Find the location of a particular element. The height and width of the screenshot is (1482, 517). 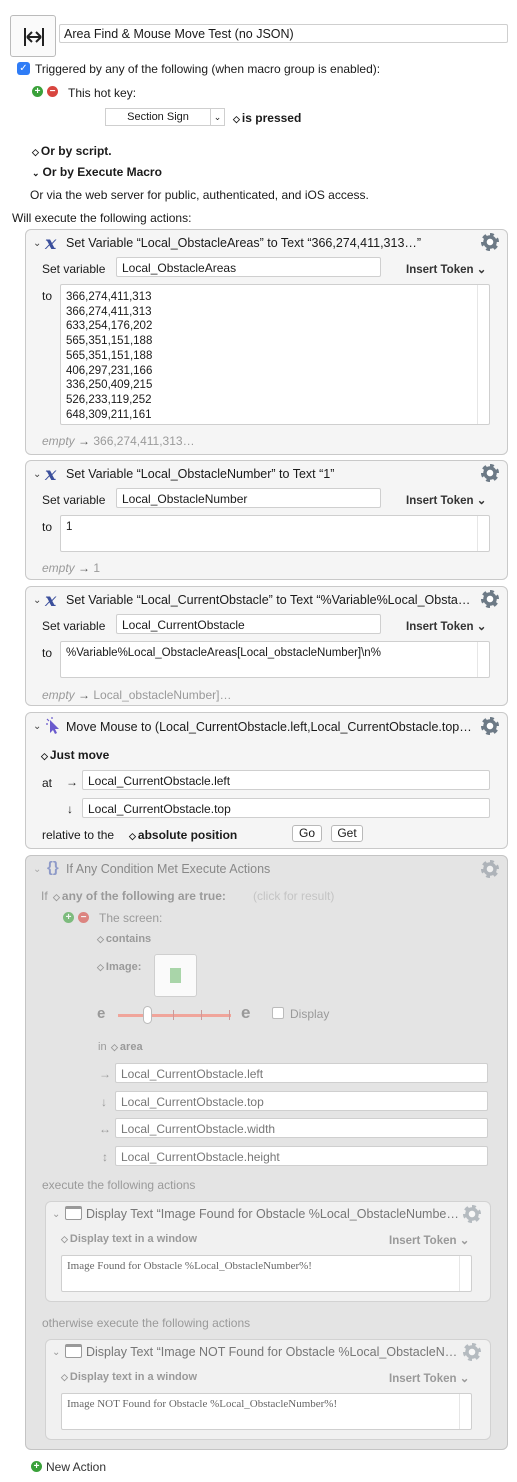

fuzz-slider is located at coordinates (174, 1015).